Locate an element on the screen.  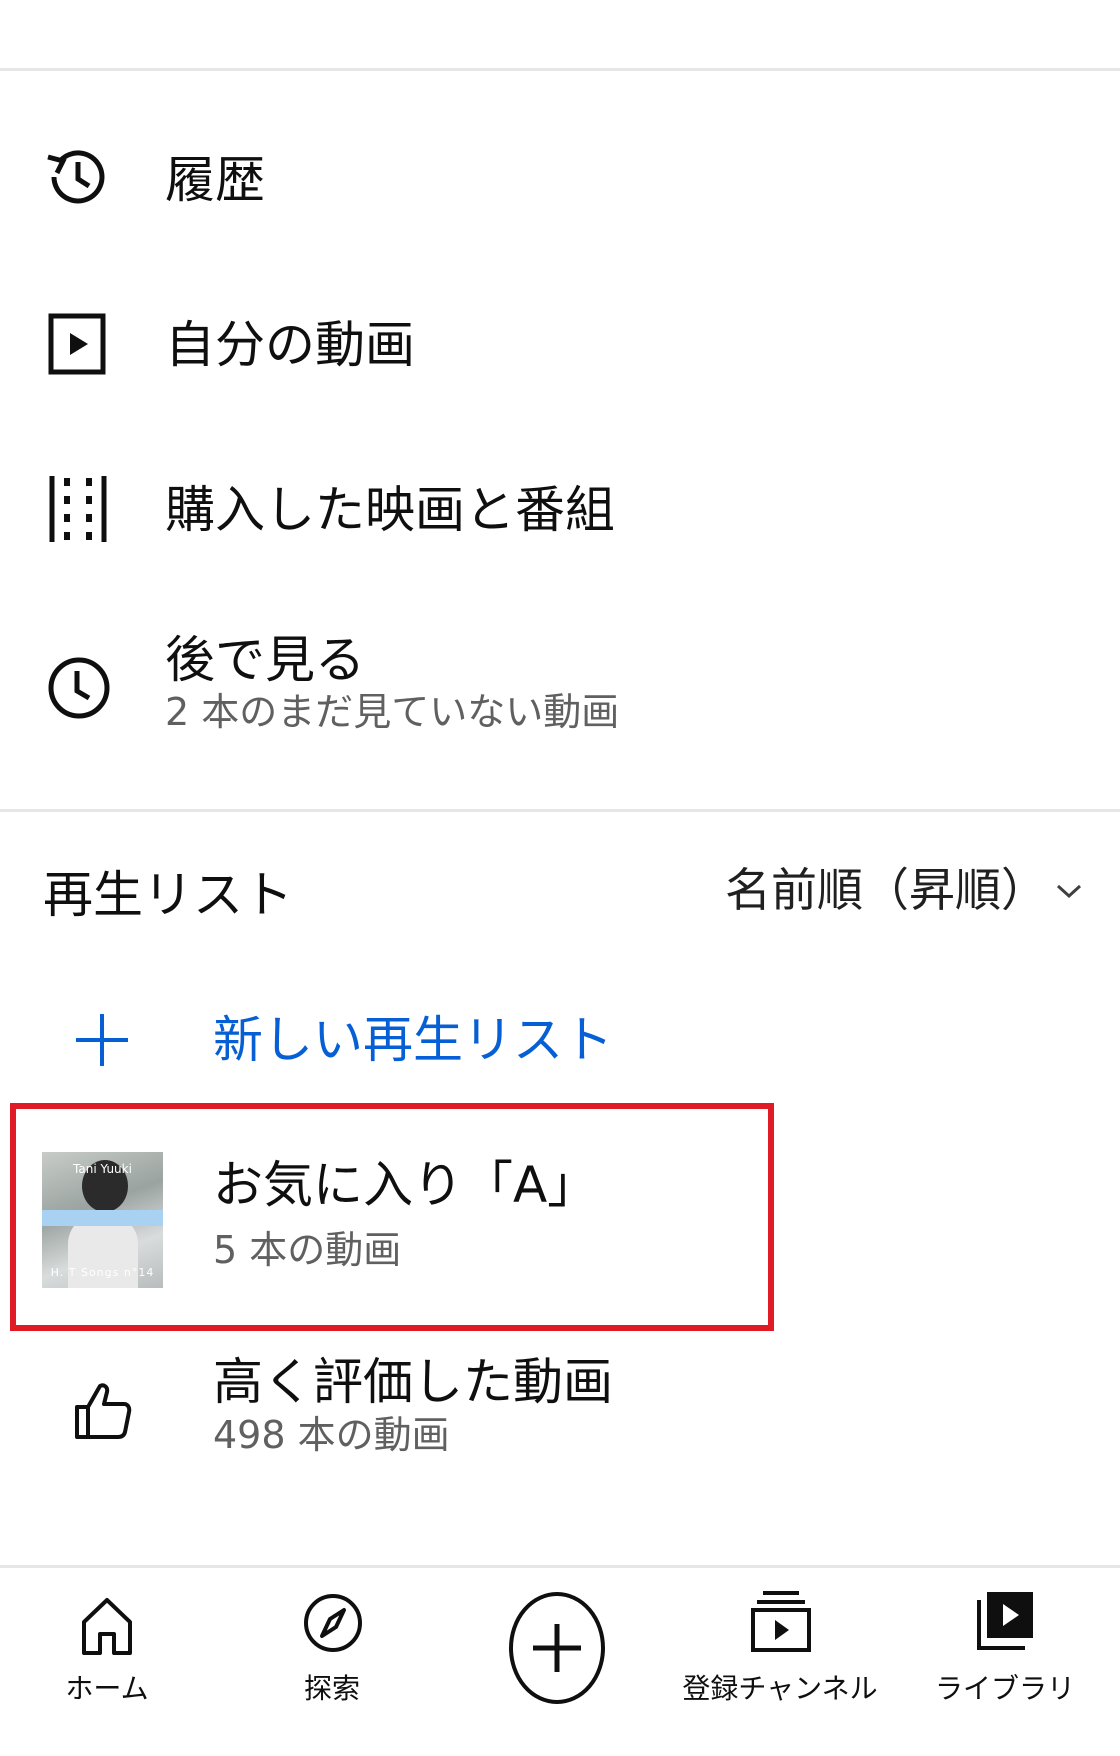
playlists-title: 再生リスト is located at coordinates (168, 895).